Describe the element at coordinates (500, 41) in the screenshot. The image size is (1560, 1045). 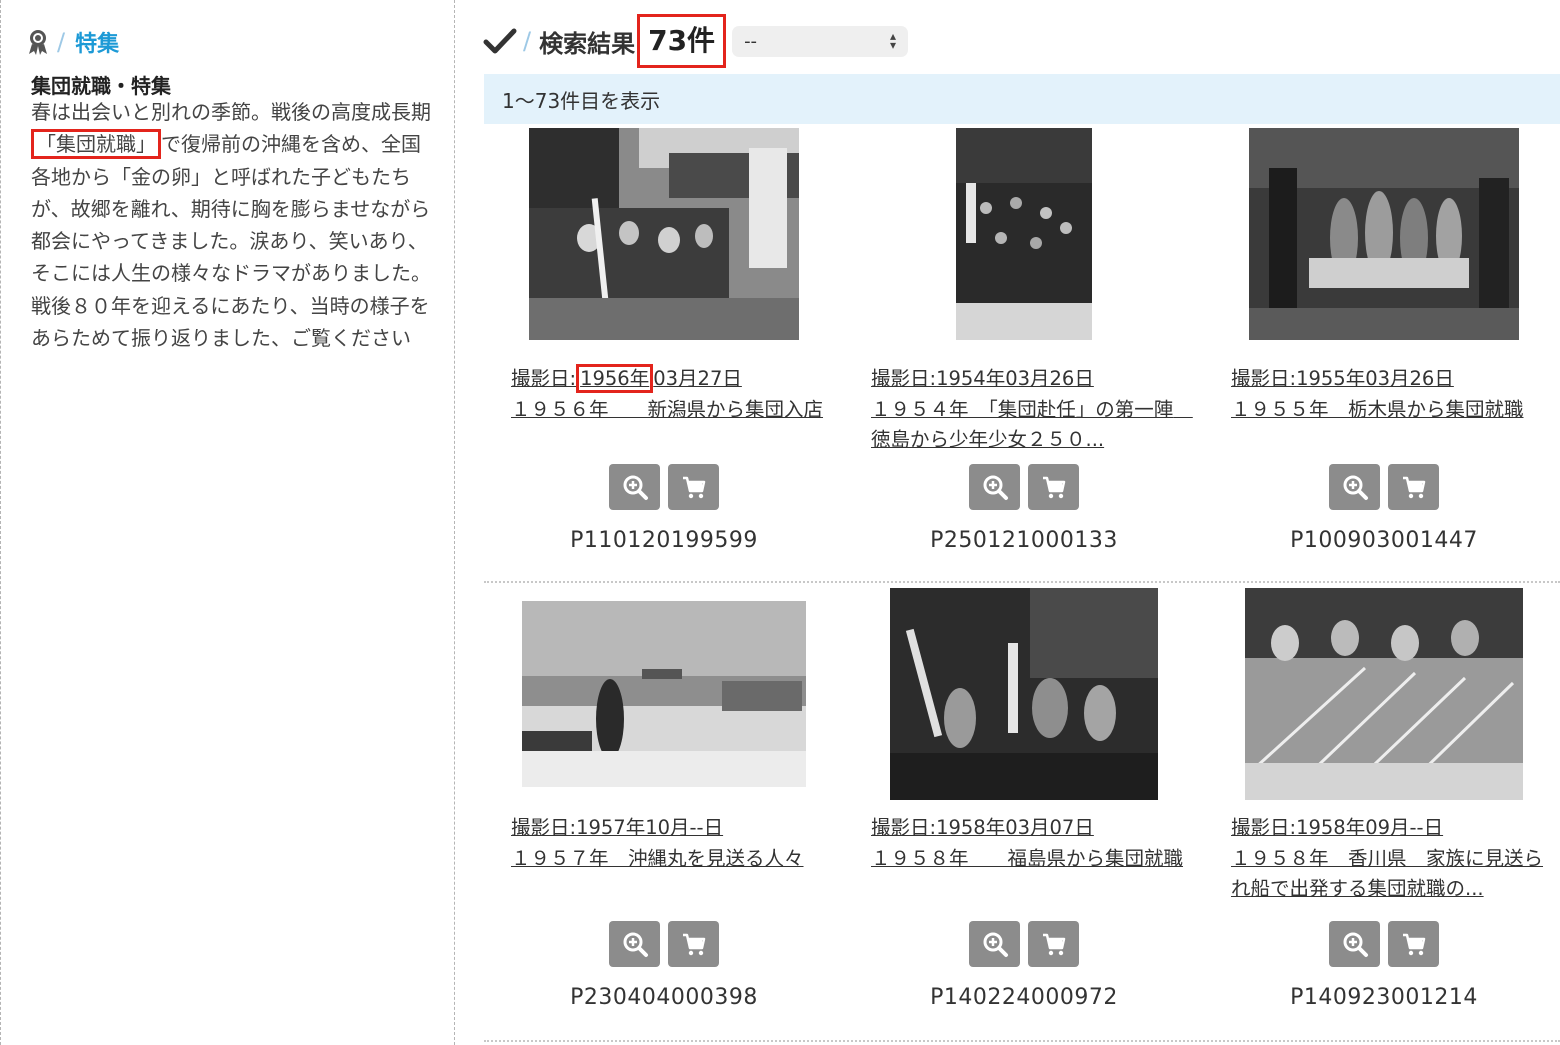
I see `checkmark-icon` at that location.